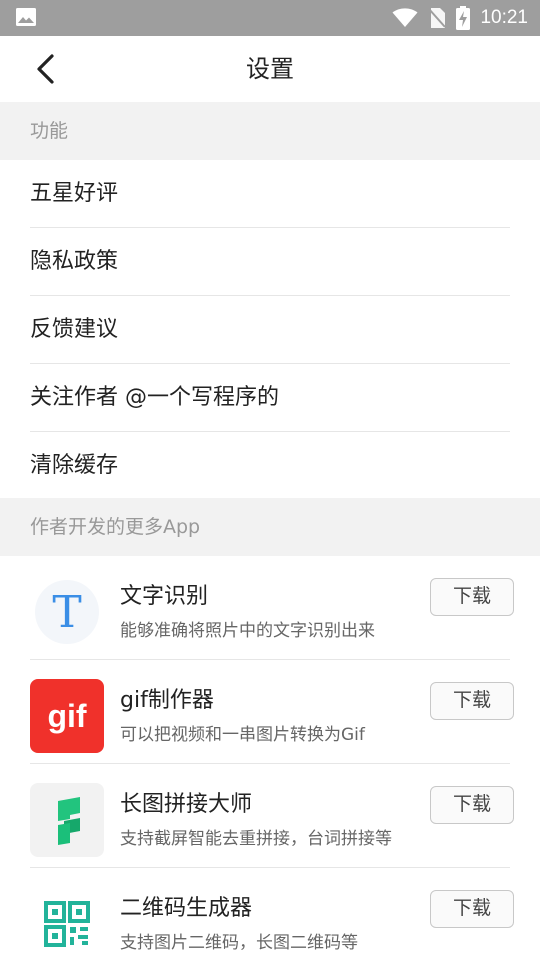  I want to click on app-item-gif: gif gif制作器 可以把视频和一串图片转换为Gif 下载, so click(270, 712).